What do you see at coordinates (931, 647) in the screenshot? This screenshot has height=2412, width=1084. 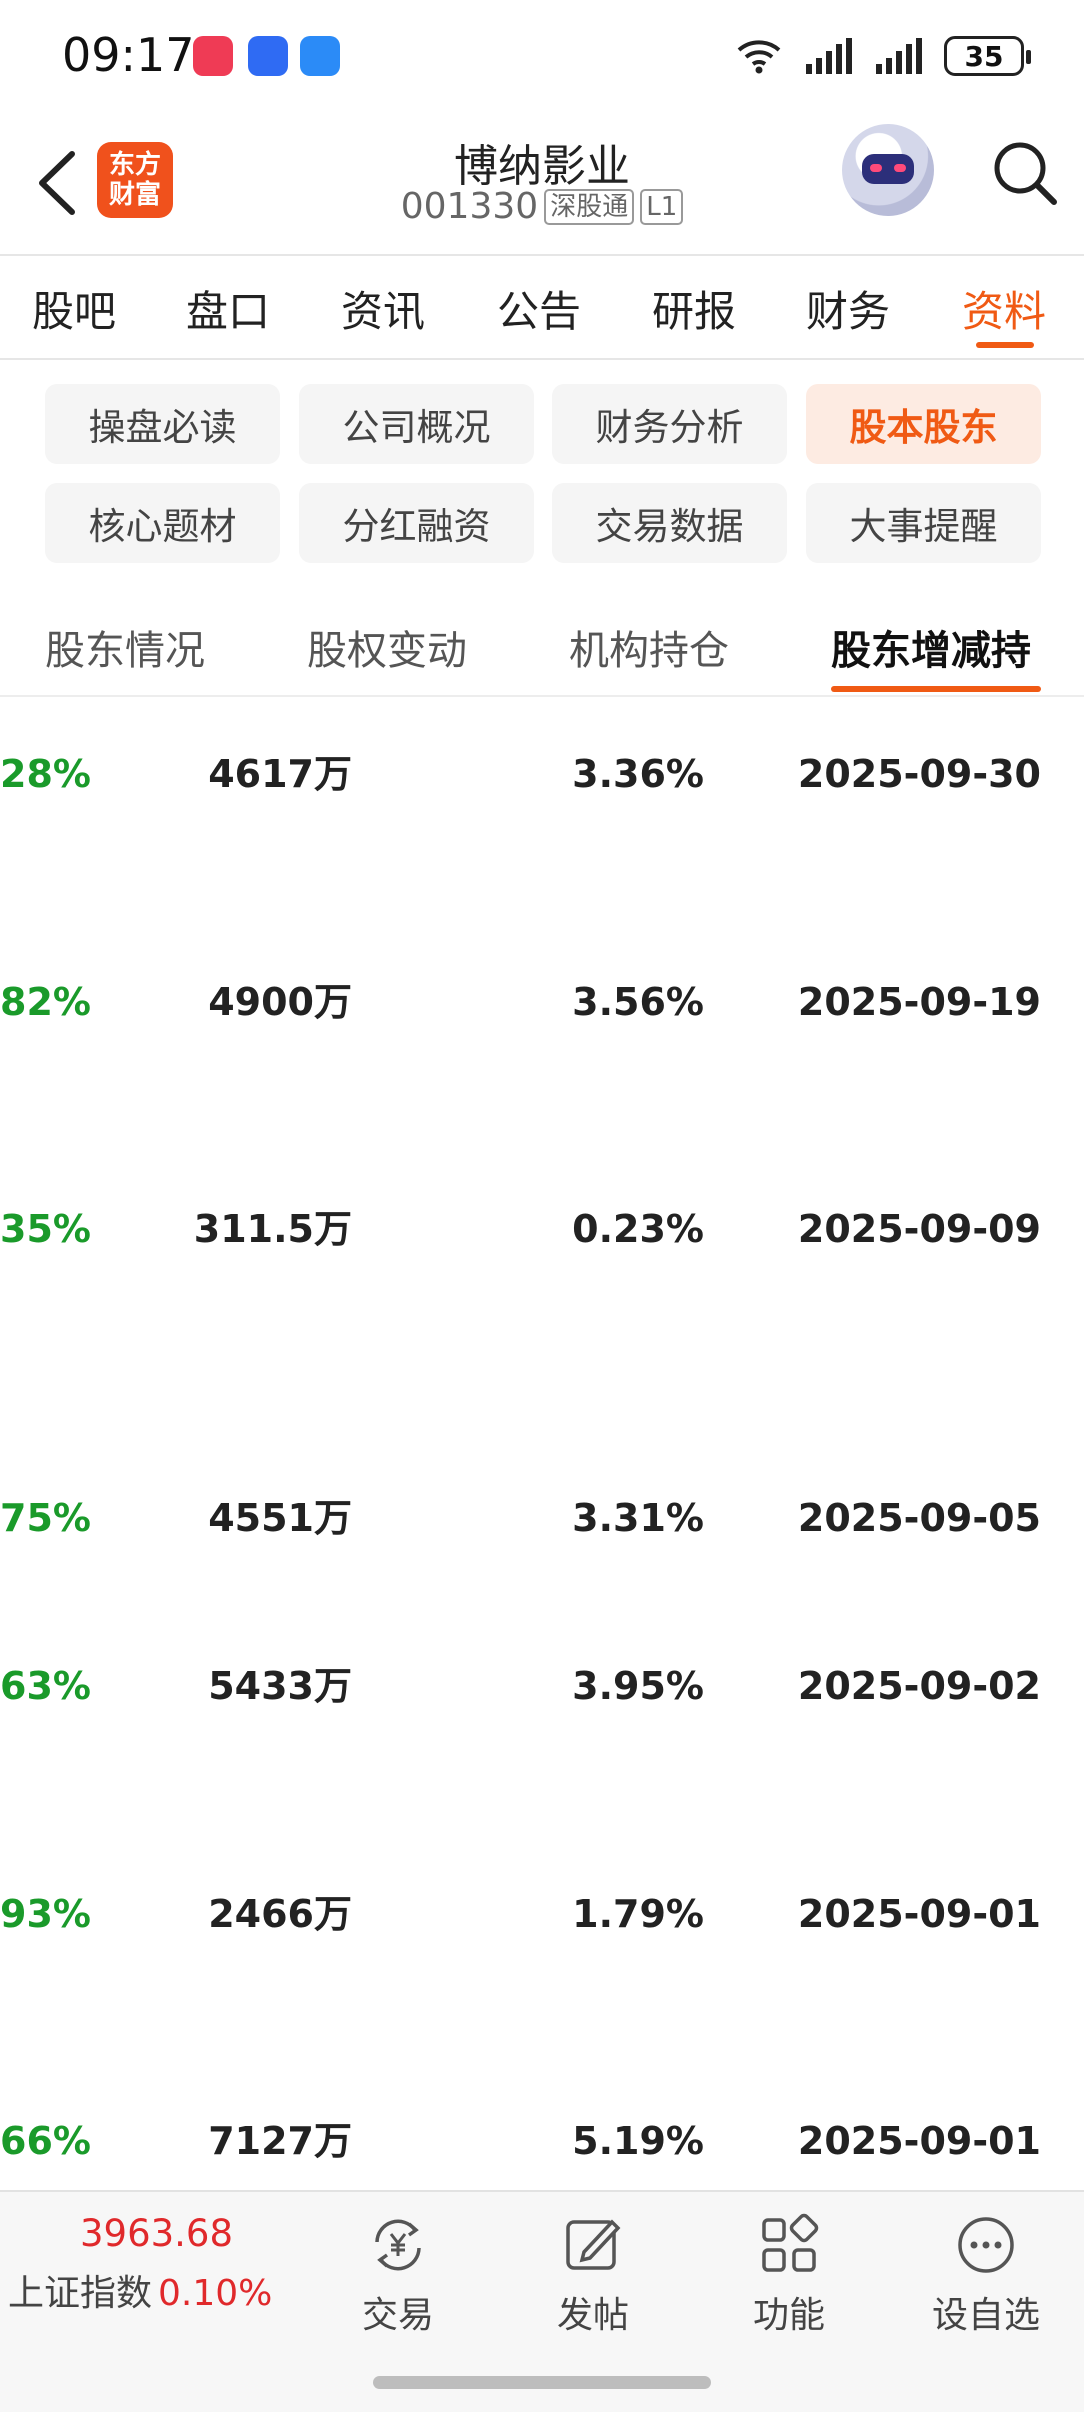 I see `tab-shareholder-changes: 股东增减持` at bounding box center [931, 647].